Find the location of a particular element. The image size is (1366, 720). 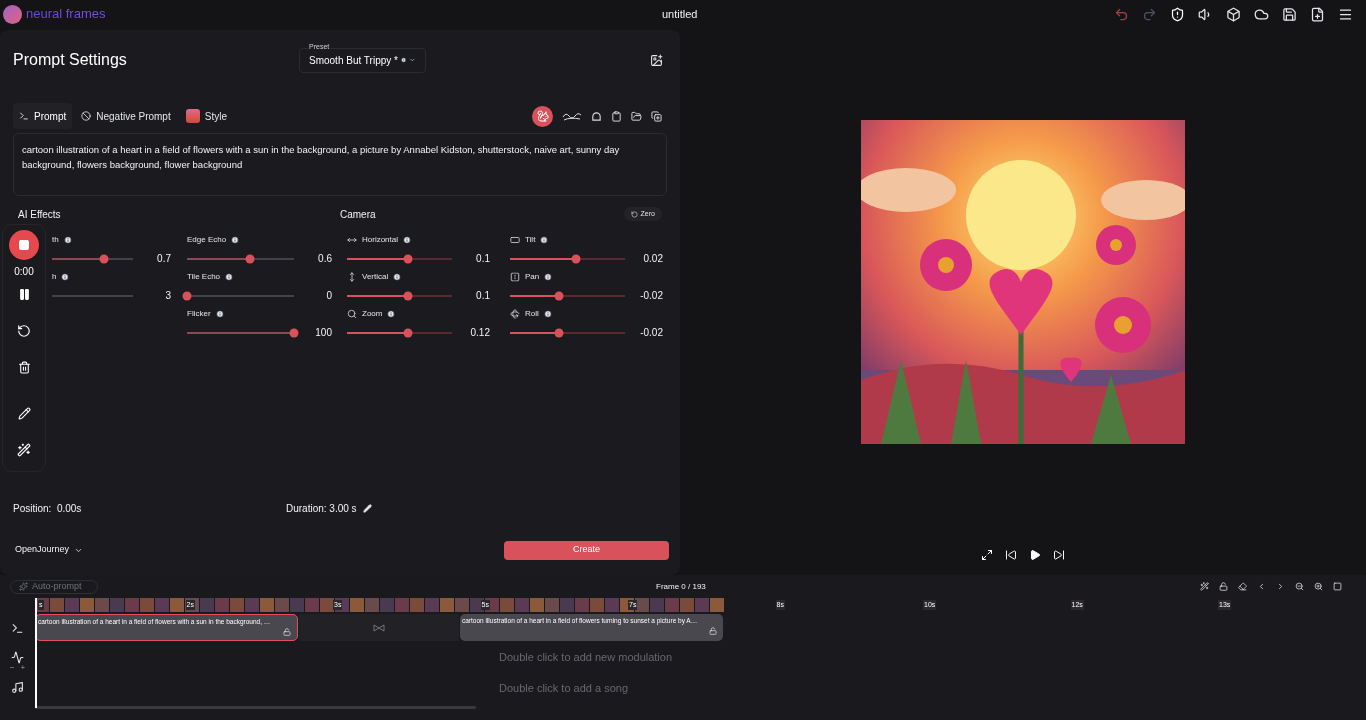

slider-value: 0 is located at coordinates (328, 296).